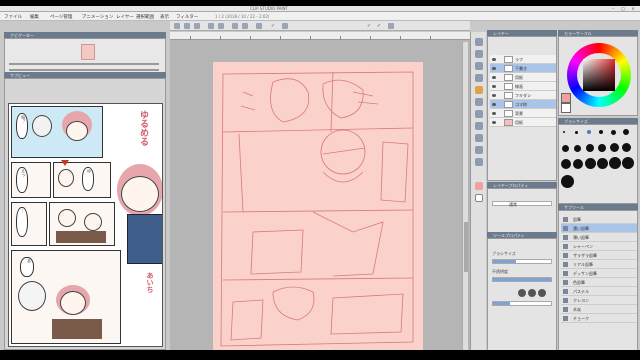 This screenshot has height=360, width=640. What do you see at coordinates (599, 318) in the screenshot?
I see `subtool-item: チョーク` at bounding box center [599, 318].